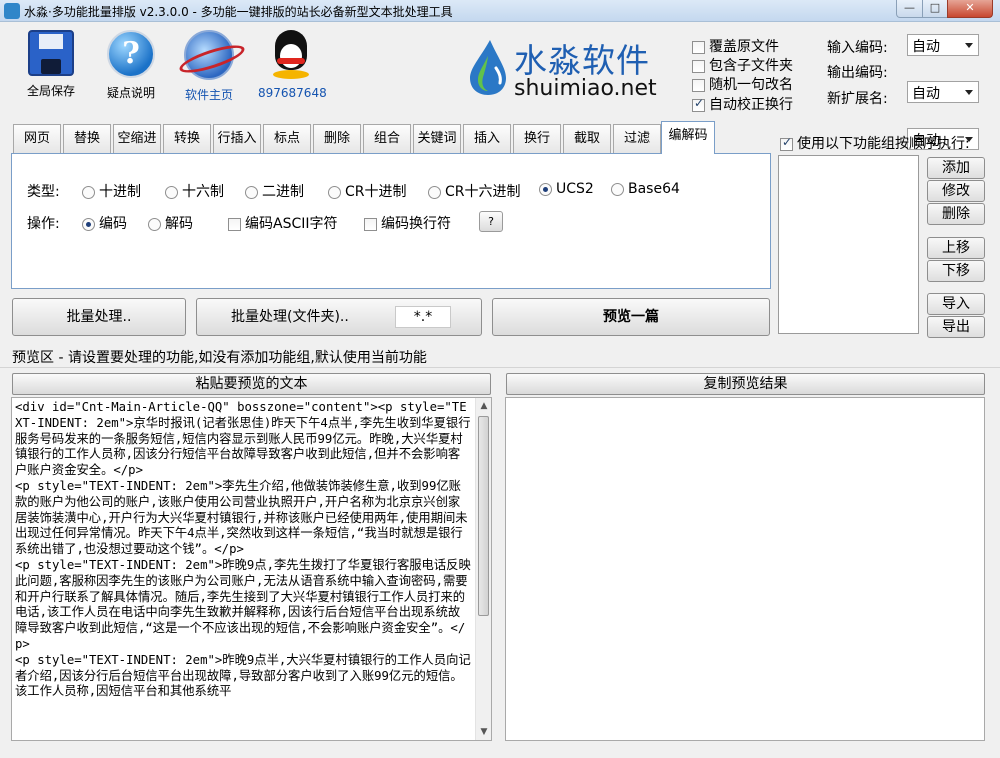 The width and height of the screenshot is (1000, 758). I want to click on type-binary-radio: 二进制, so click(274, 191).